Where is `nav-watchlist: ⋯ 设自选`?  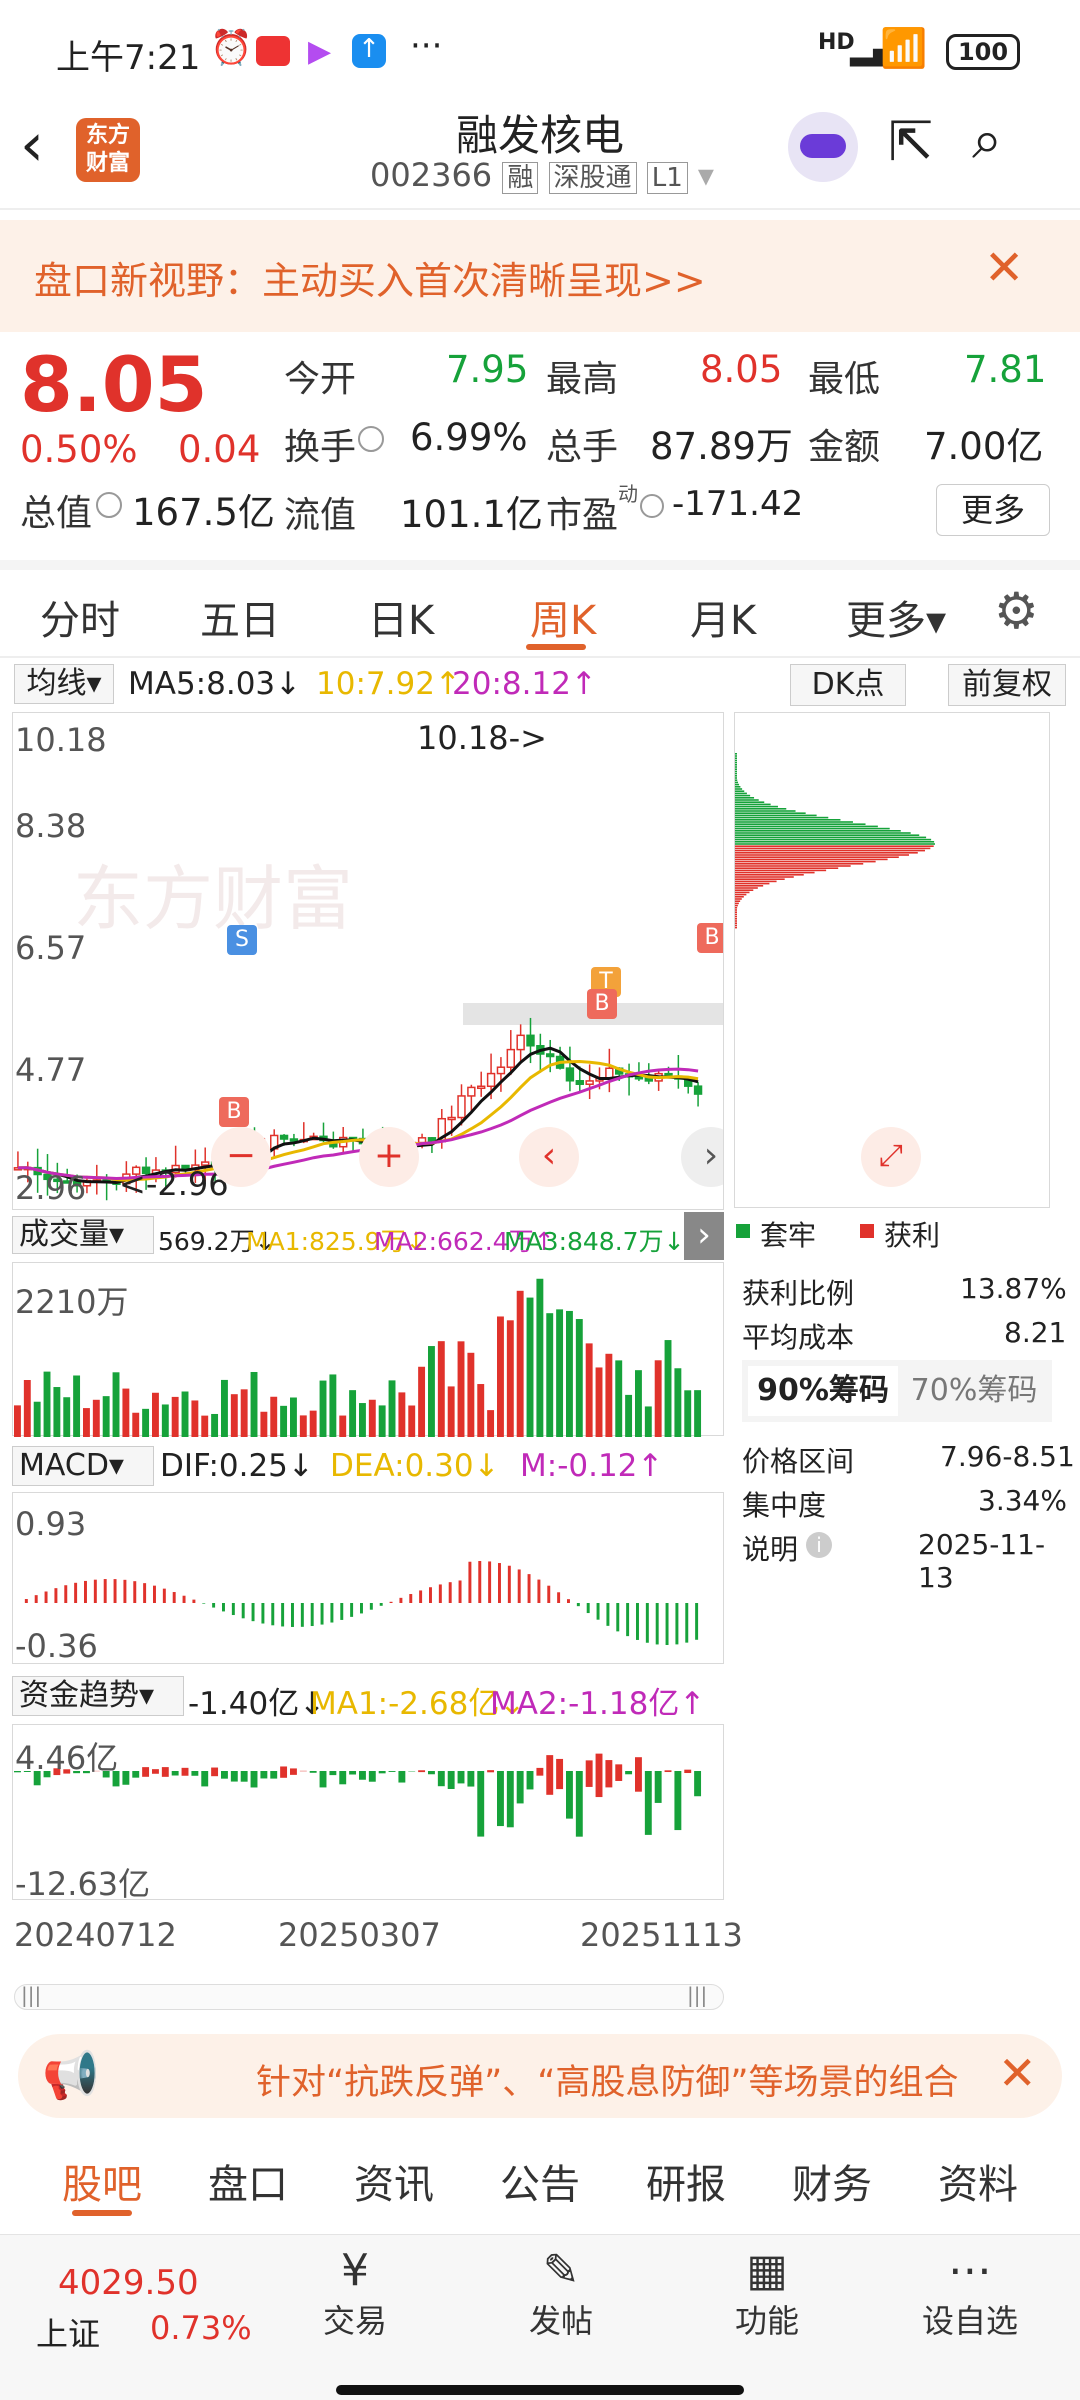
nav-watchlist: ⋯ 设自选 is located at coordinates (970, 2293).